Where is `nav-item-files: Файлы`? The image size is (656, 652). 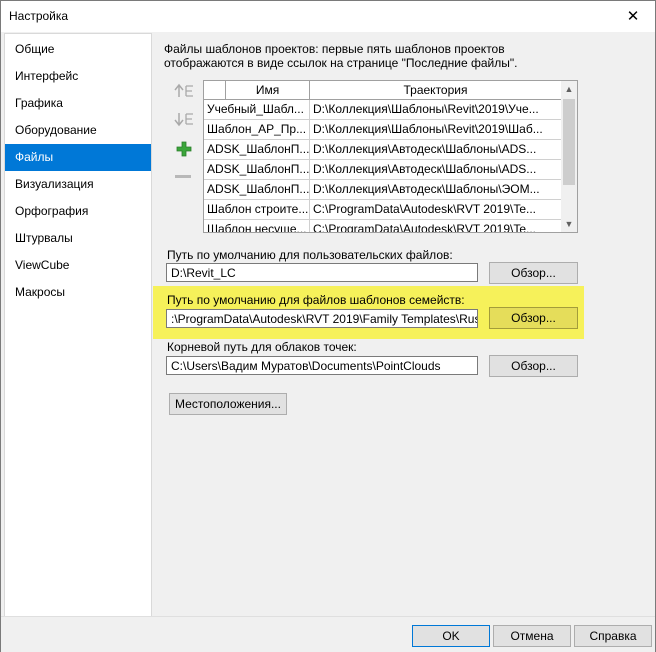
nav-item-files: Файлы is located at coordinates (78, 157).